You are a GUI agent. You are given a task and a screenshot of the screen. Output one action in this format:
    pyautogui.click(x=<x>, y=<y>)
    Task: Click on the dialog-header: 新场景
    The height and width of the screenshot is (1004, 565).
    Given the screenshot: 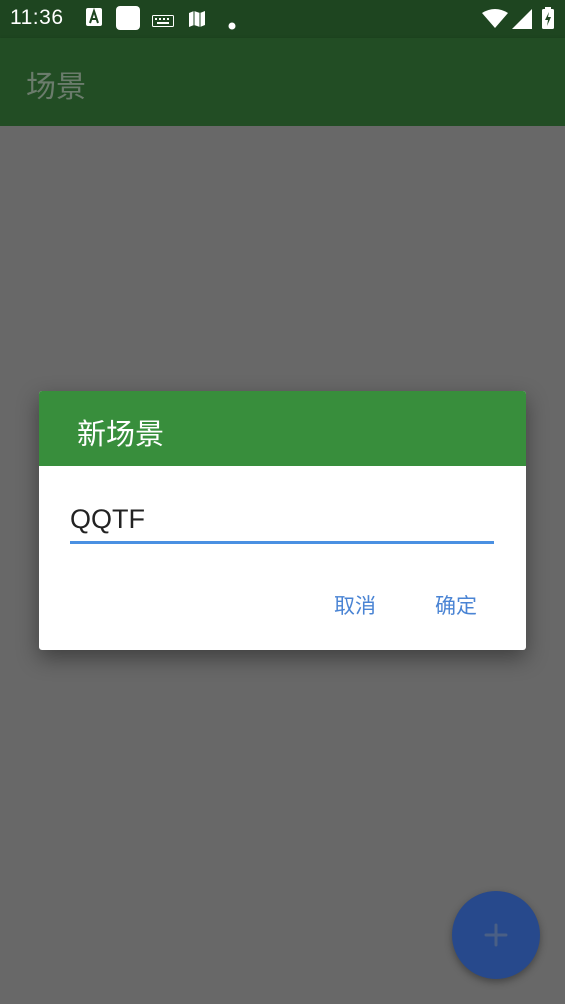 What is the action you would take?
    pyautogui.click(x=282, y=428)
    